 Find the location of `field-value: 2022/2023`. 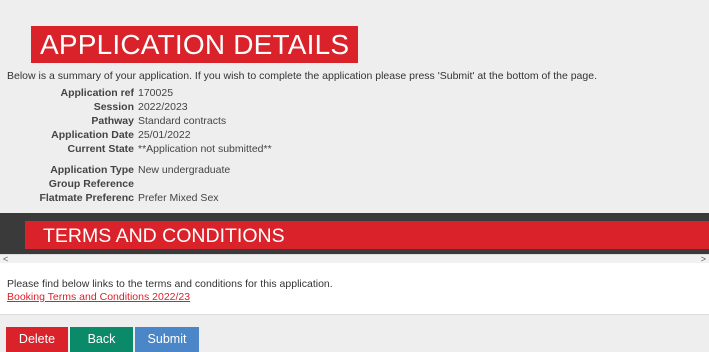

field-value: 2022/2023 is located at coordinates (163, 107).